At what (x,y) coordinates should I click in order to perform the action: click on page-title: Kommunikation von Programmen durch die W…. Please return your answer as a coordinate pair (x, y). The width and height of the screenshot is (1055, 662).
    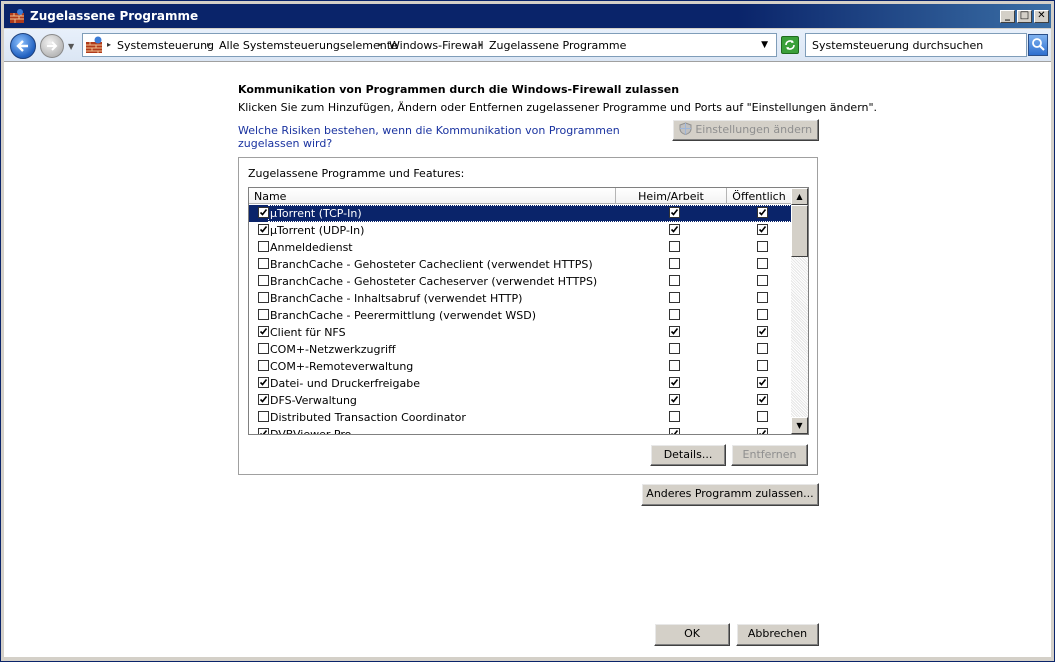
    Looking at the image, I should click on (459, 89).